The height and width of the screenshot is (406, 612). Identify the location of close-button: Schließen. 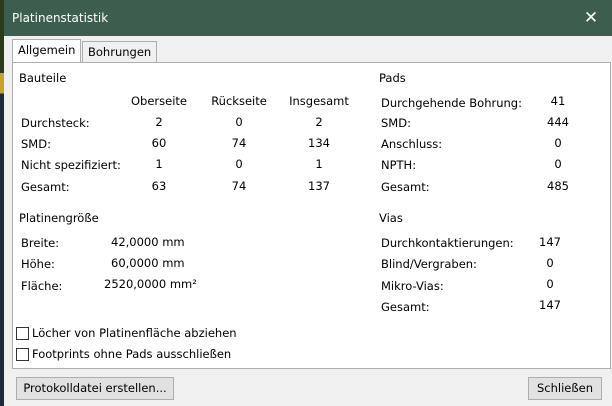
(565, 388).